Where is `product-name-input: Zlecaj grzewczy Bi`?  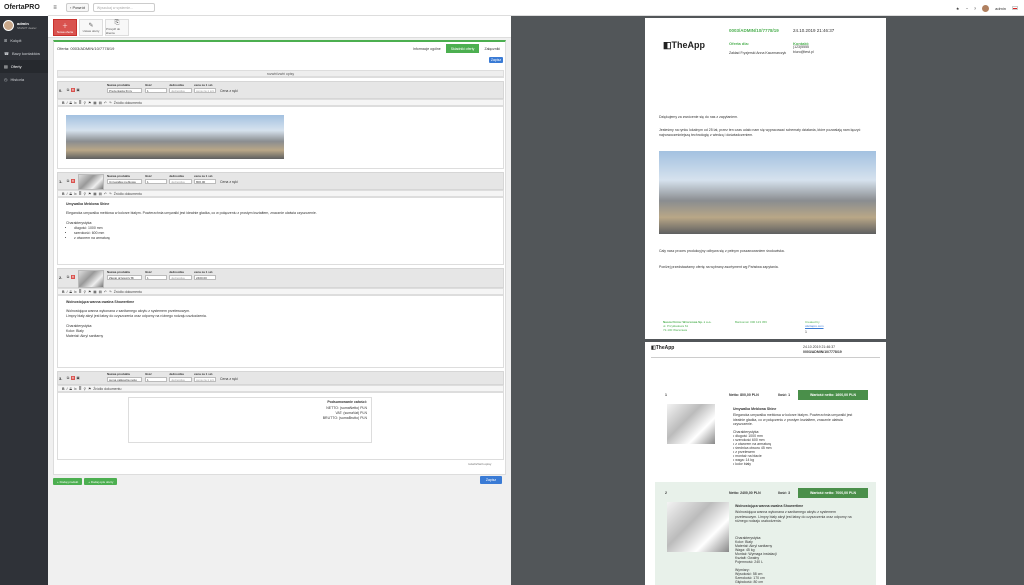 product-name-input: Zlecaj grzewczy Bi is located at coordinates (124, 277).